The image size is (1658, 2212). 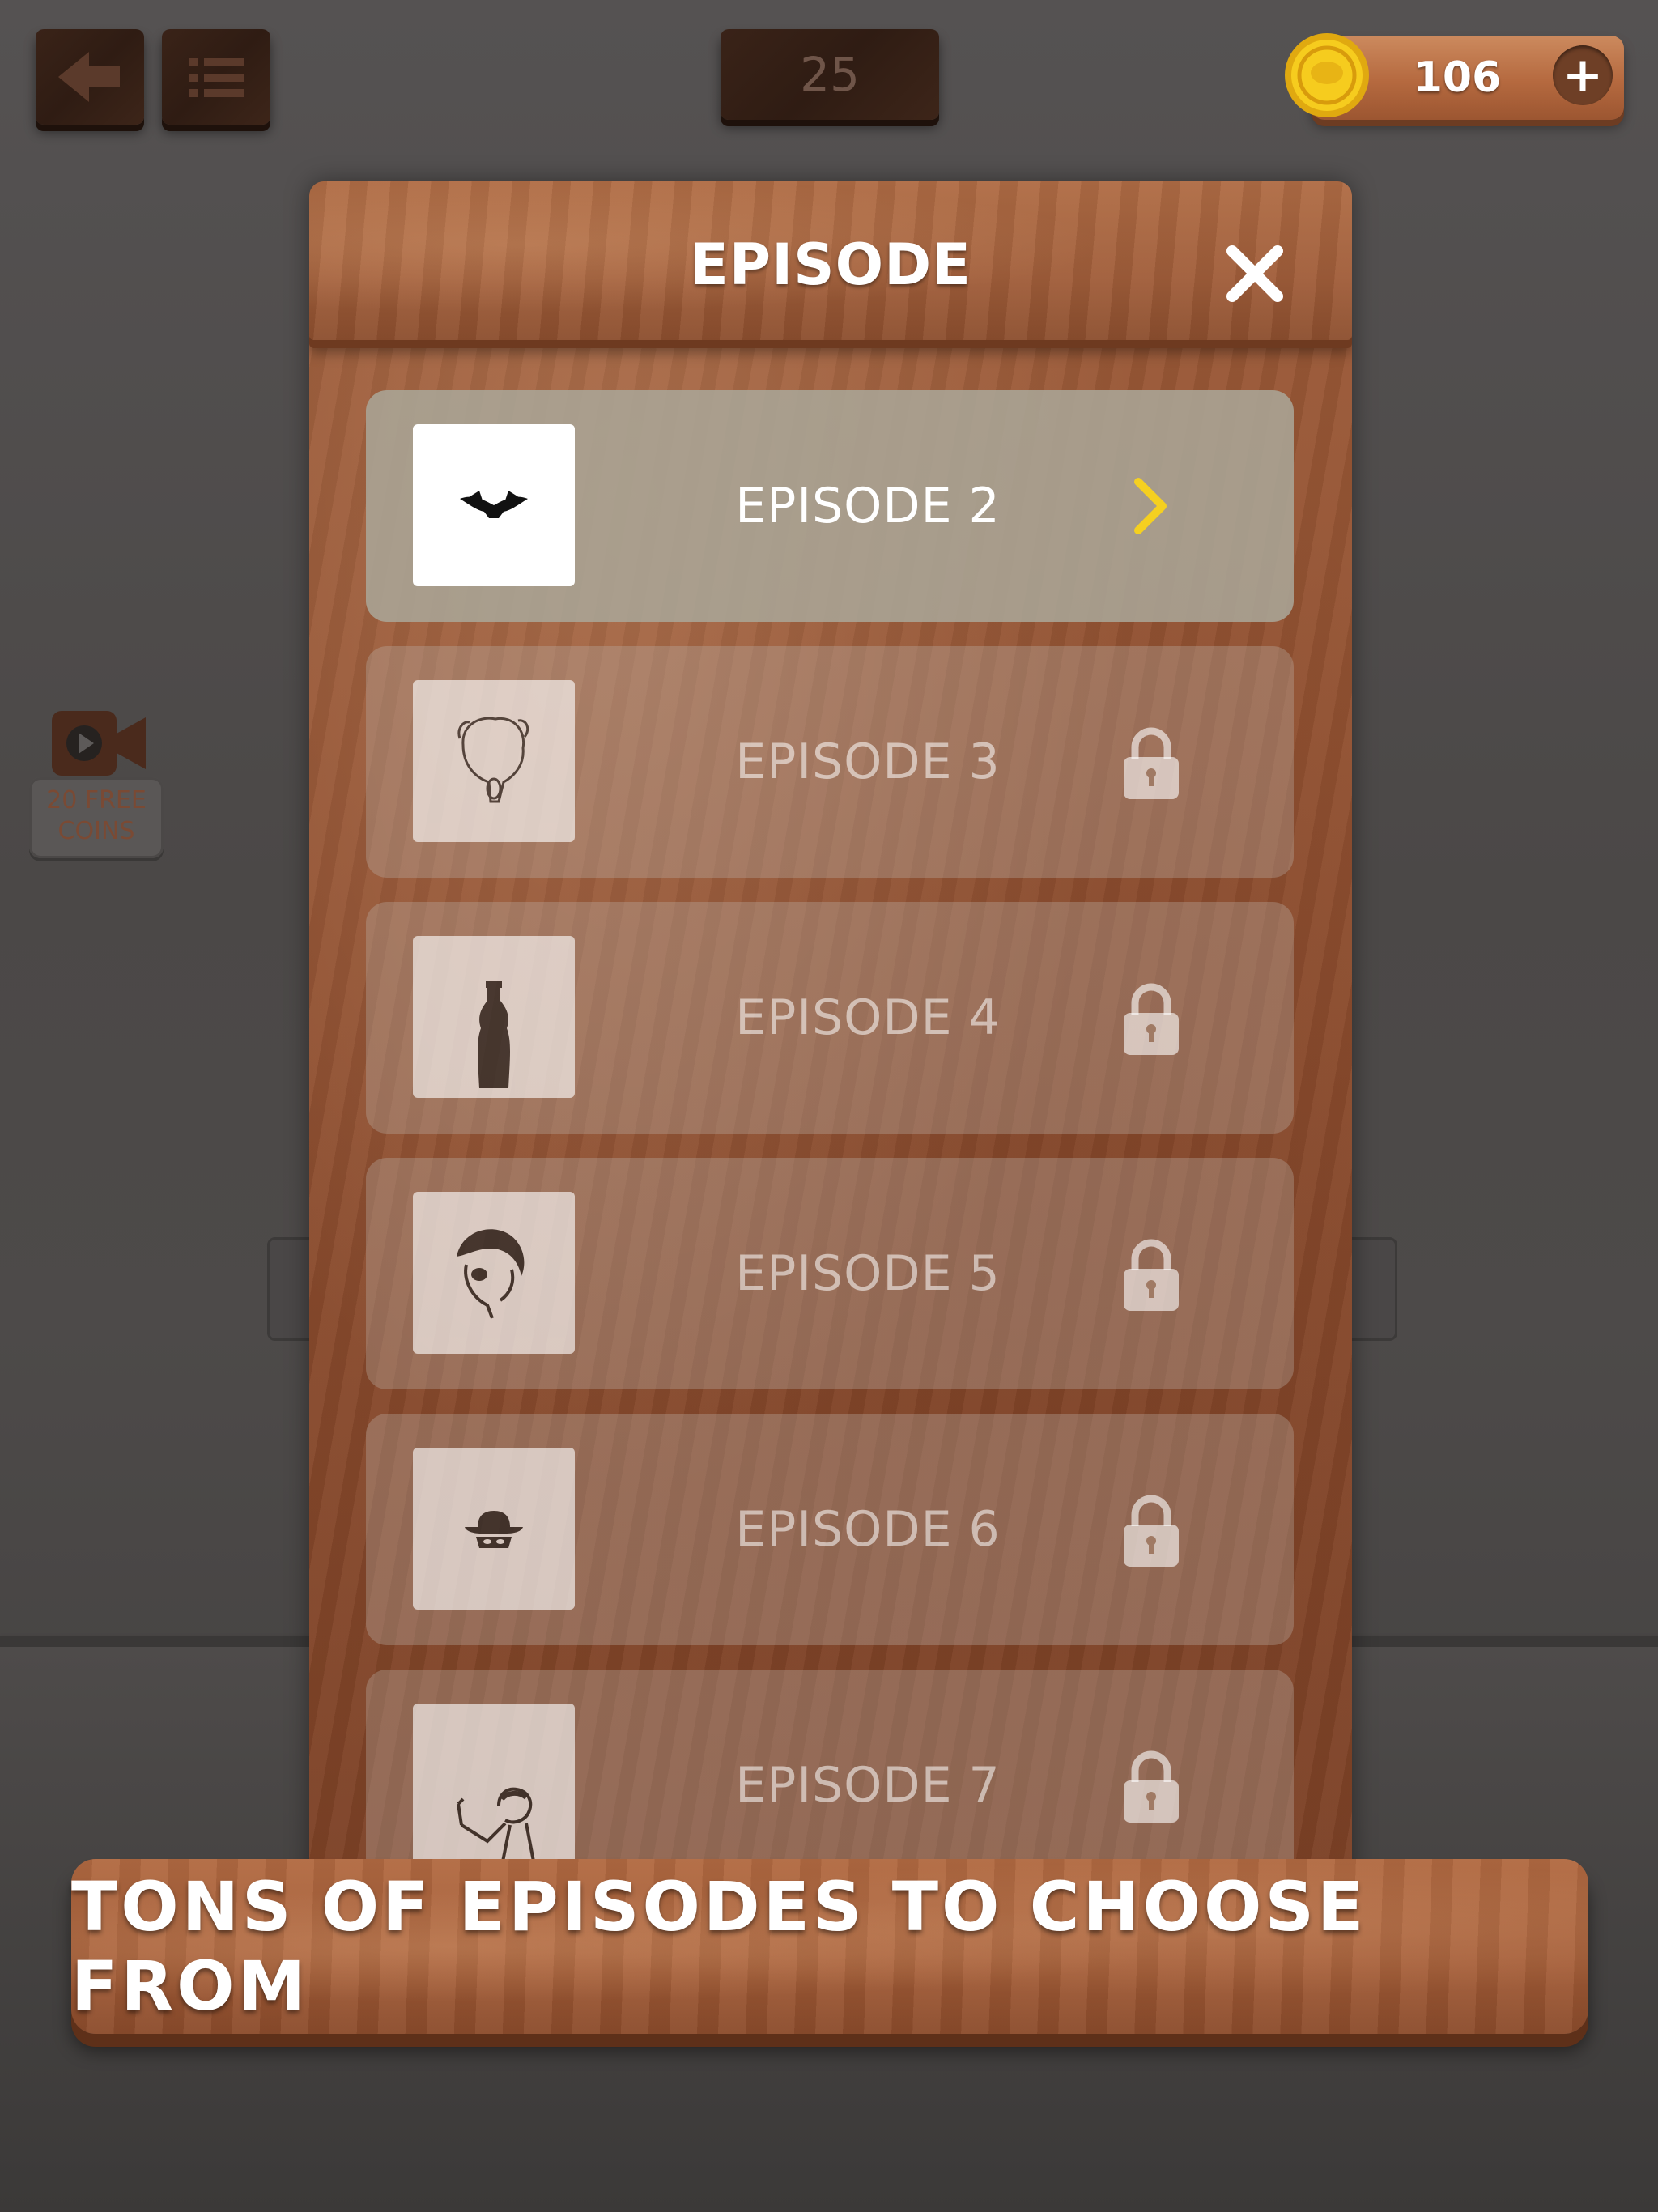 I want to click on episode-row-6: EPISODE 6, so click(x=830, y=1530).